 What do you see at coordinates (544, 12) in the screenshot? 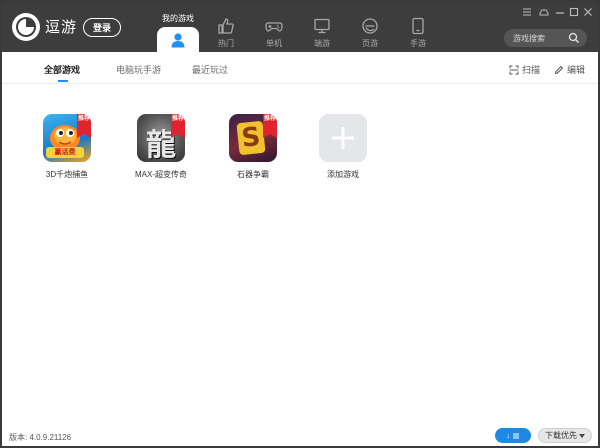
I see `skin-icon` at bounding box center [544, 12].